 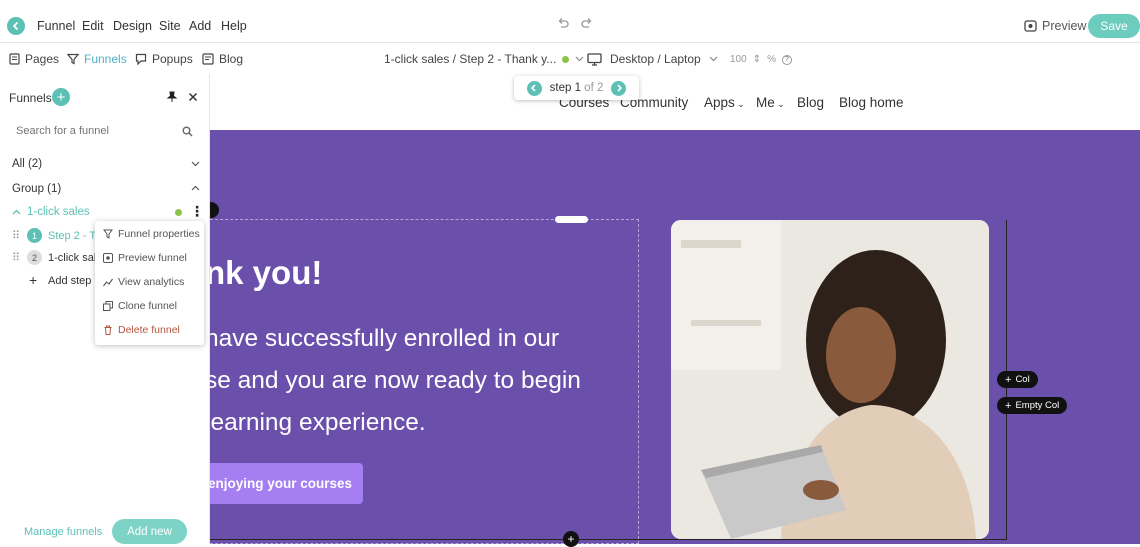 I want to click on nav-blog: Blog, so click(x=810, y=102).